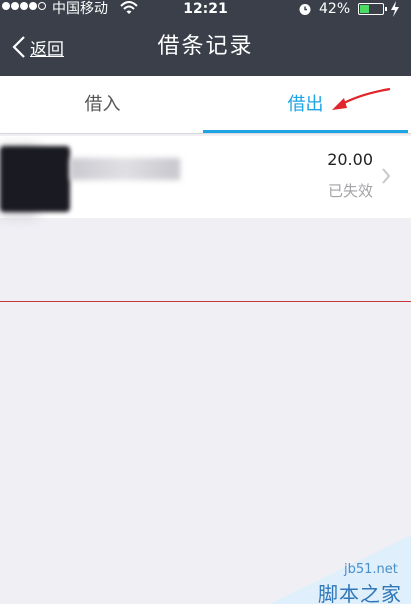 The width and height of the screenshot is (411, 604). What do you see at coordinates (205, 9) in the screenshot?
I see `status-bar: 中国移动 12:21 42%` at bounding box center [205, 9].